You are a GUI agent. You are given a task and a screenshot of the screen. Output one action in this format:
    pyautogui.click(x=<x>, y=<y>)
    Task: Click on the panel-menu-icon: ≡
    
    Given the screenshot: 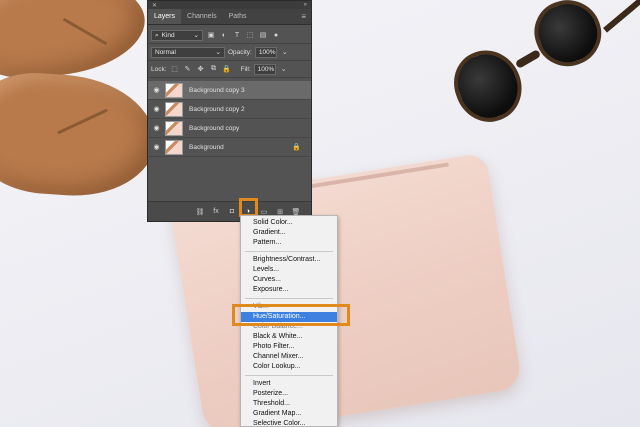 What is the action you would take?
    pyautogui.click(x=303, y=16)
    